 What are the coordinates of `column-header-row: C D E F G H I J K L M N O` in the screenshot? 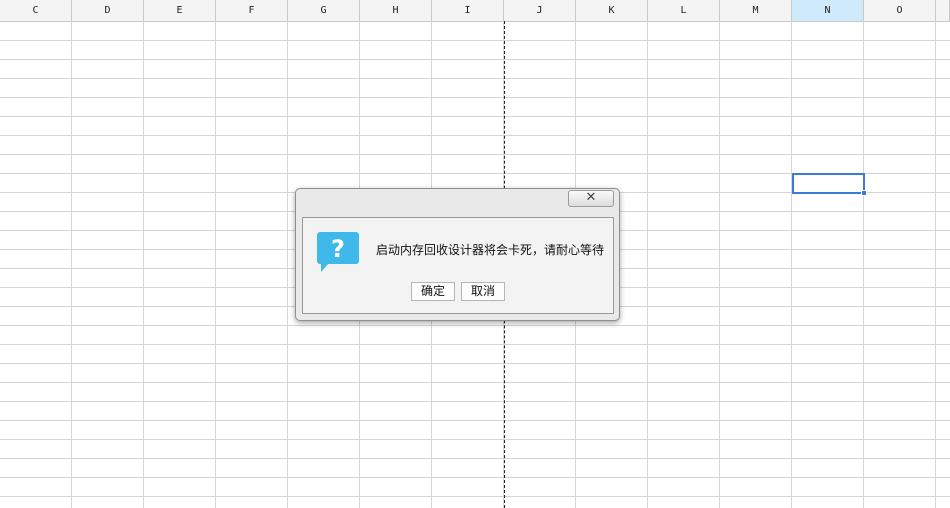 It's located at (475, 11).